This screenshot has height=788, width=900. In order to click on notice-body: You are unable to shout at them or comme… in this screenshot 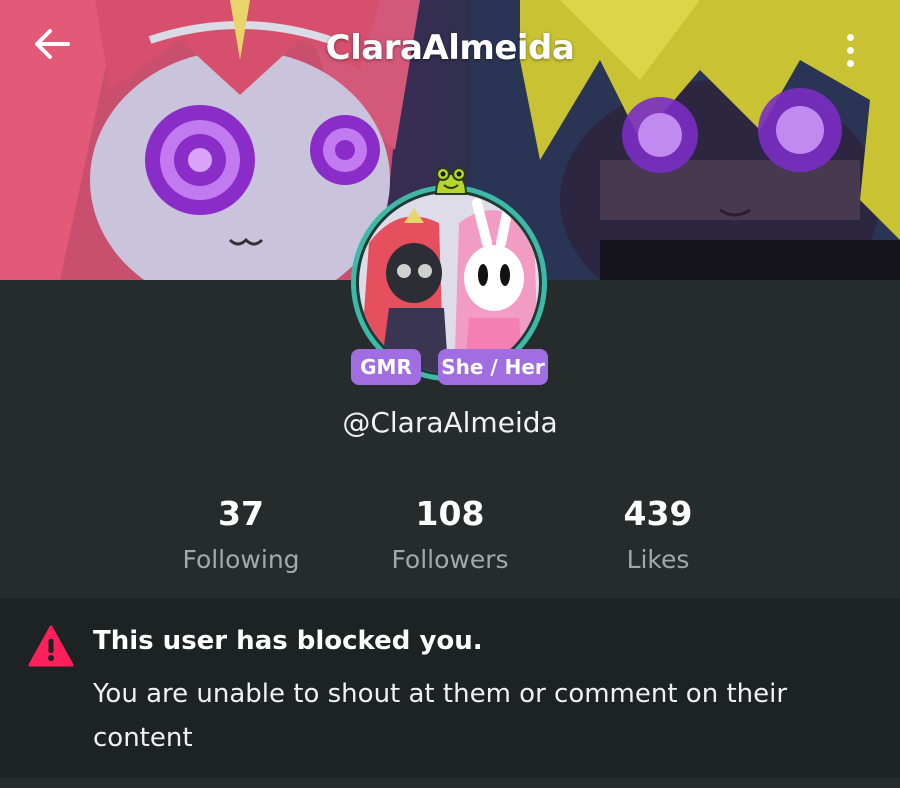, I will do `click(440, 716)`.